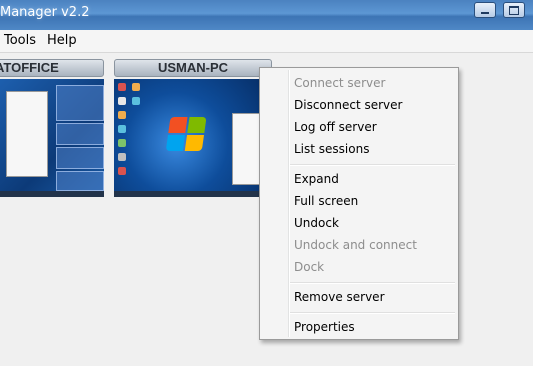 This screenshot has height=366, width=533. Describe the element at coordinates (52, 138) in the screenshot. I see `server-thumbnail-atoffice` at that location.